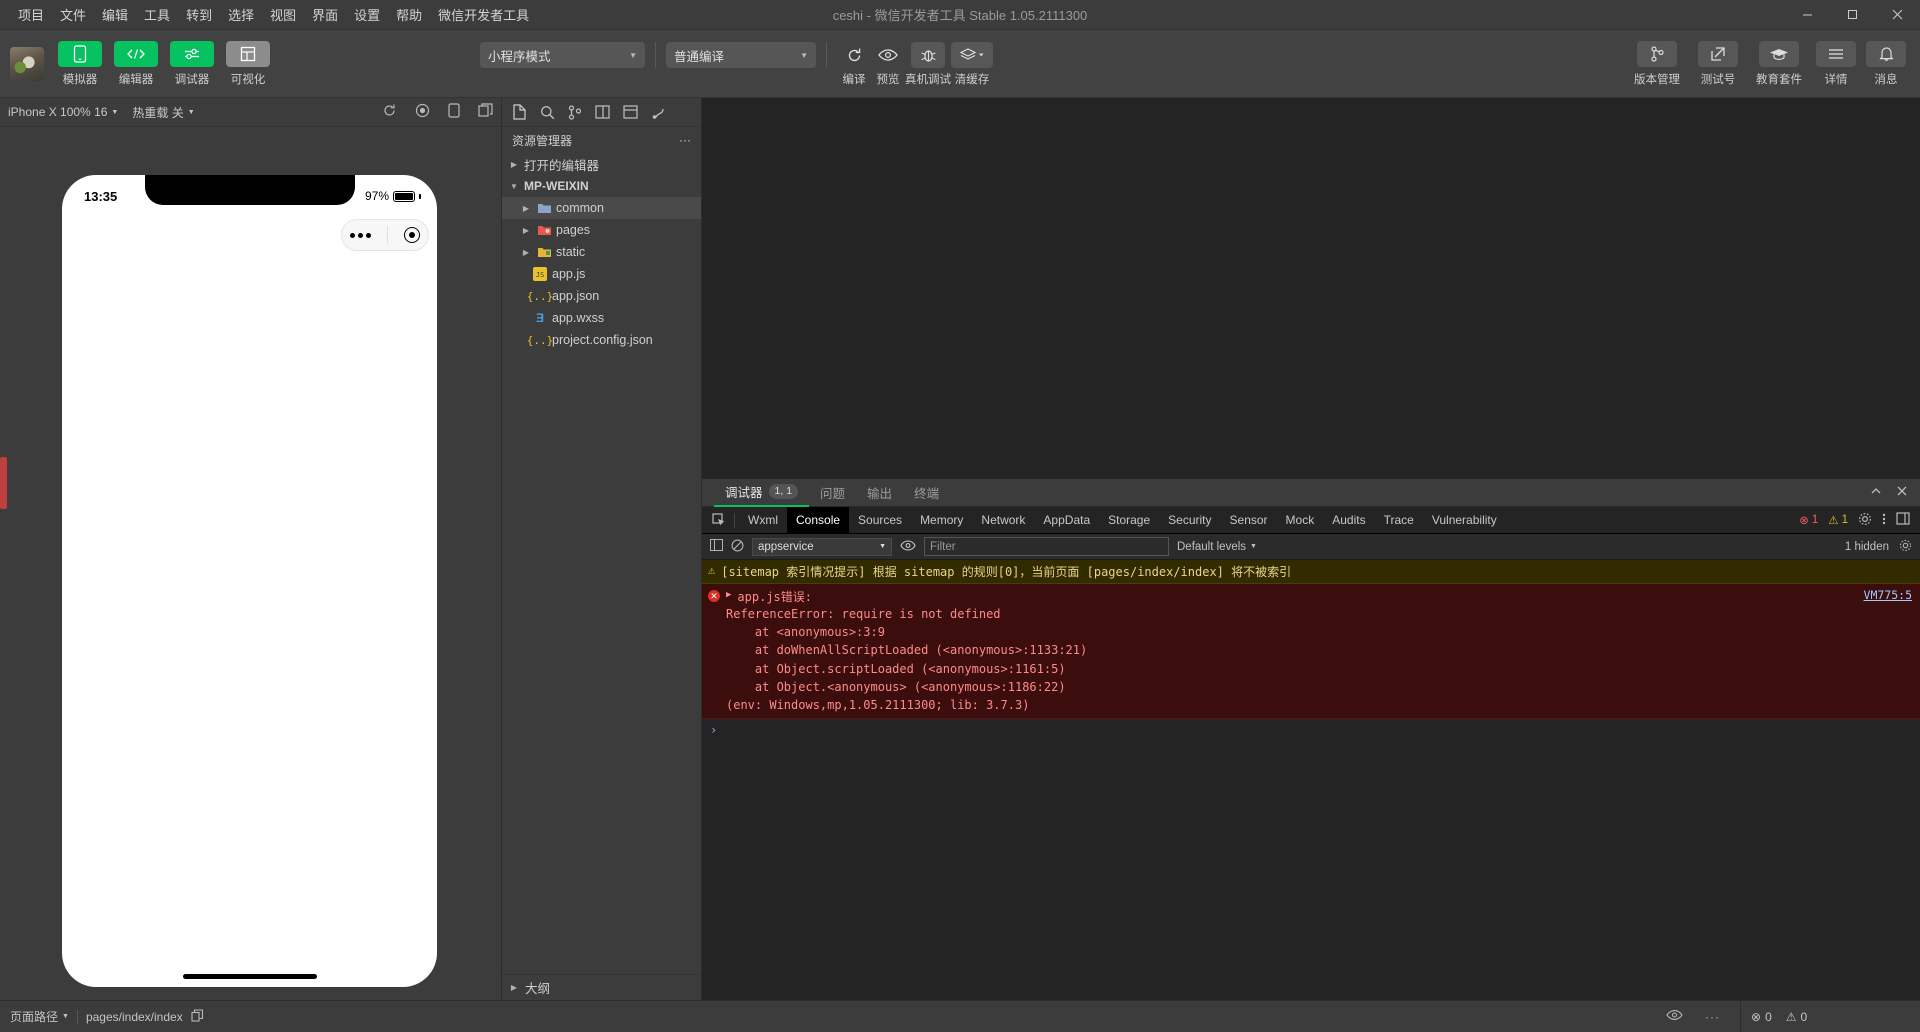 This screenshot has width=1920, height=1032. Describe the element at coordinates (822, 546) in the screenshot. I see `console-context-select: appservice ▼` at that location.